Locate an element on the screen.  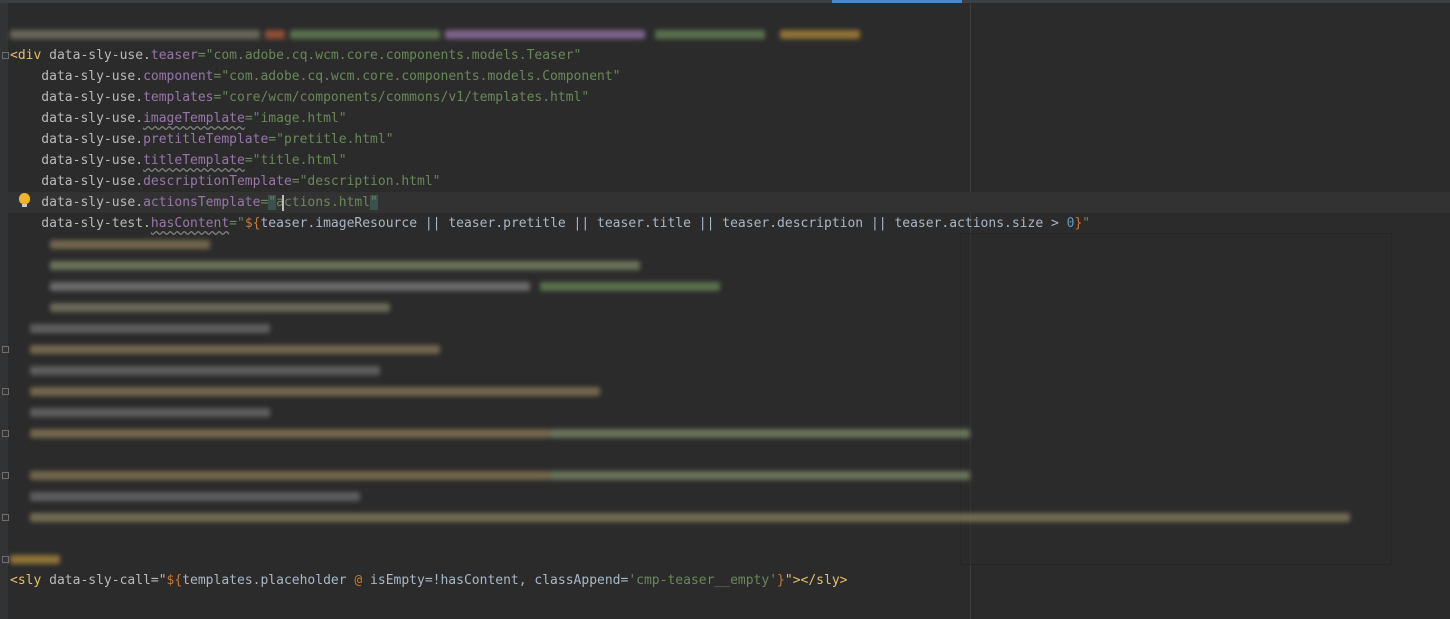
blurred-code-top is located at coordinates (440, 35).